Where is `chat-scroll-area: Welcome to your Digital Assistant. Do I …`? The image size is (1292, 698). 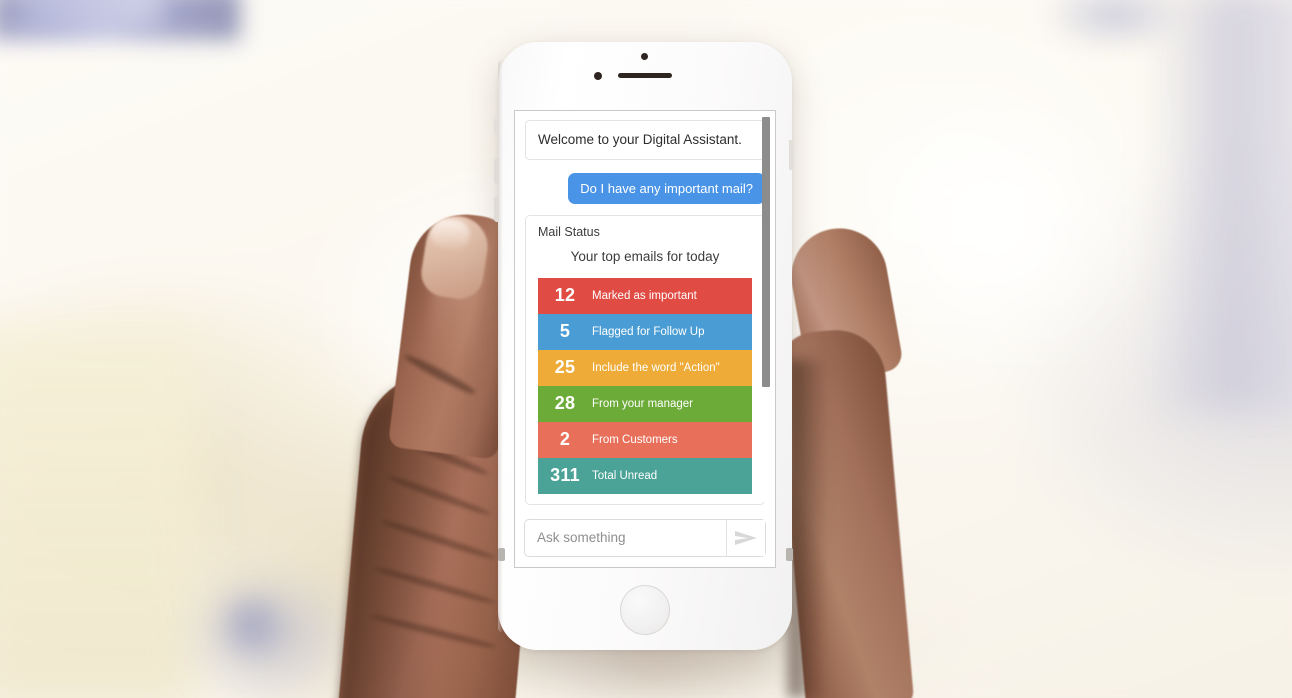
chat-scroll-area: Welcome to your Digital Assistant. Do I … is located at coordinates (645, 309).